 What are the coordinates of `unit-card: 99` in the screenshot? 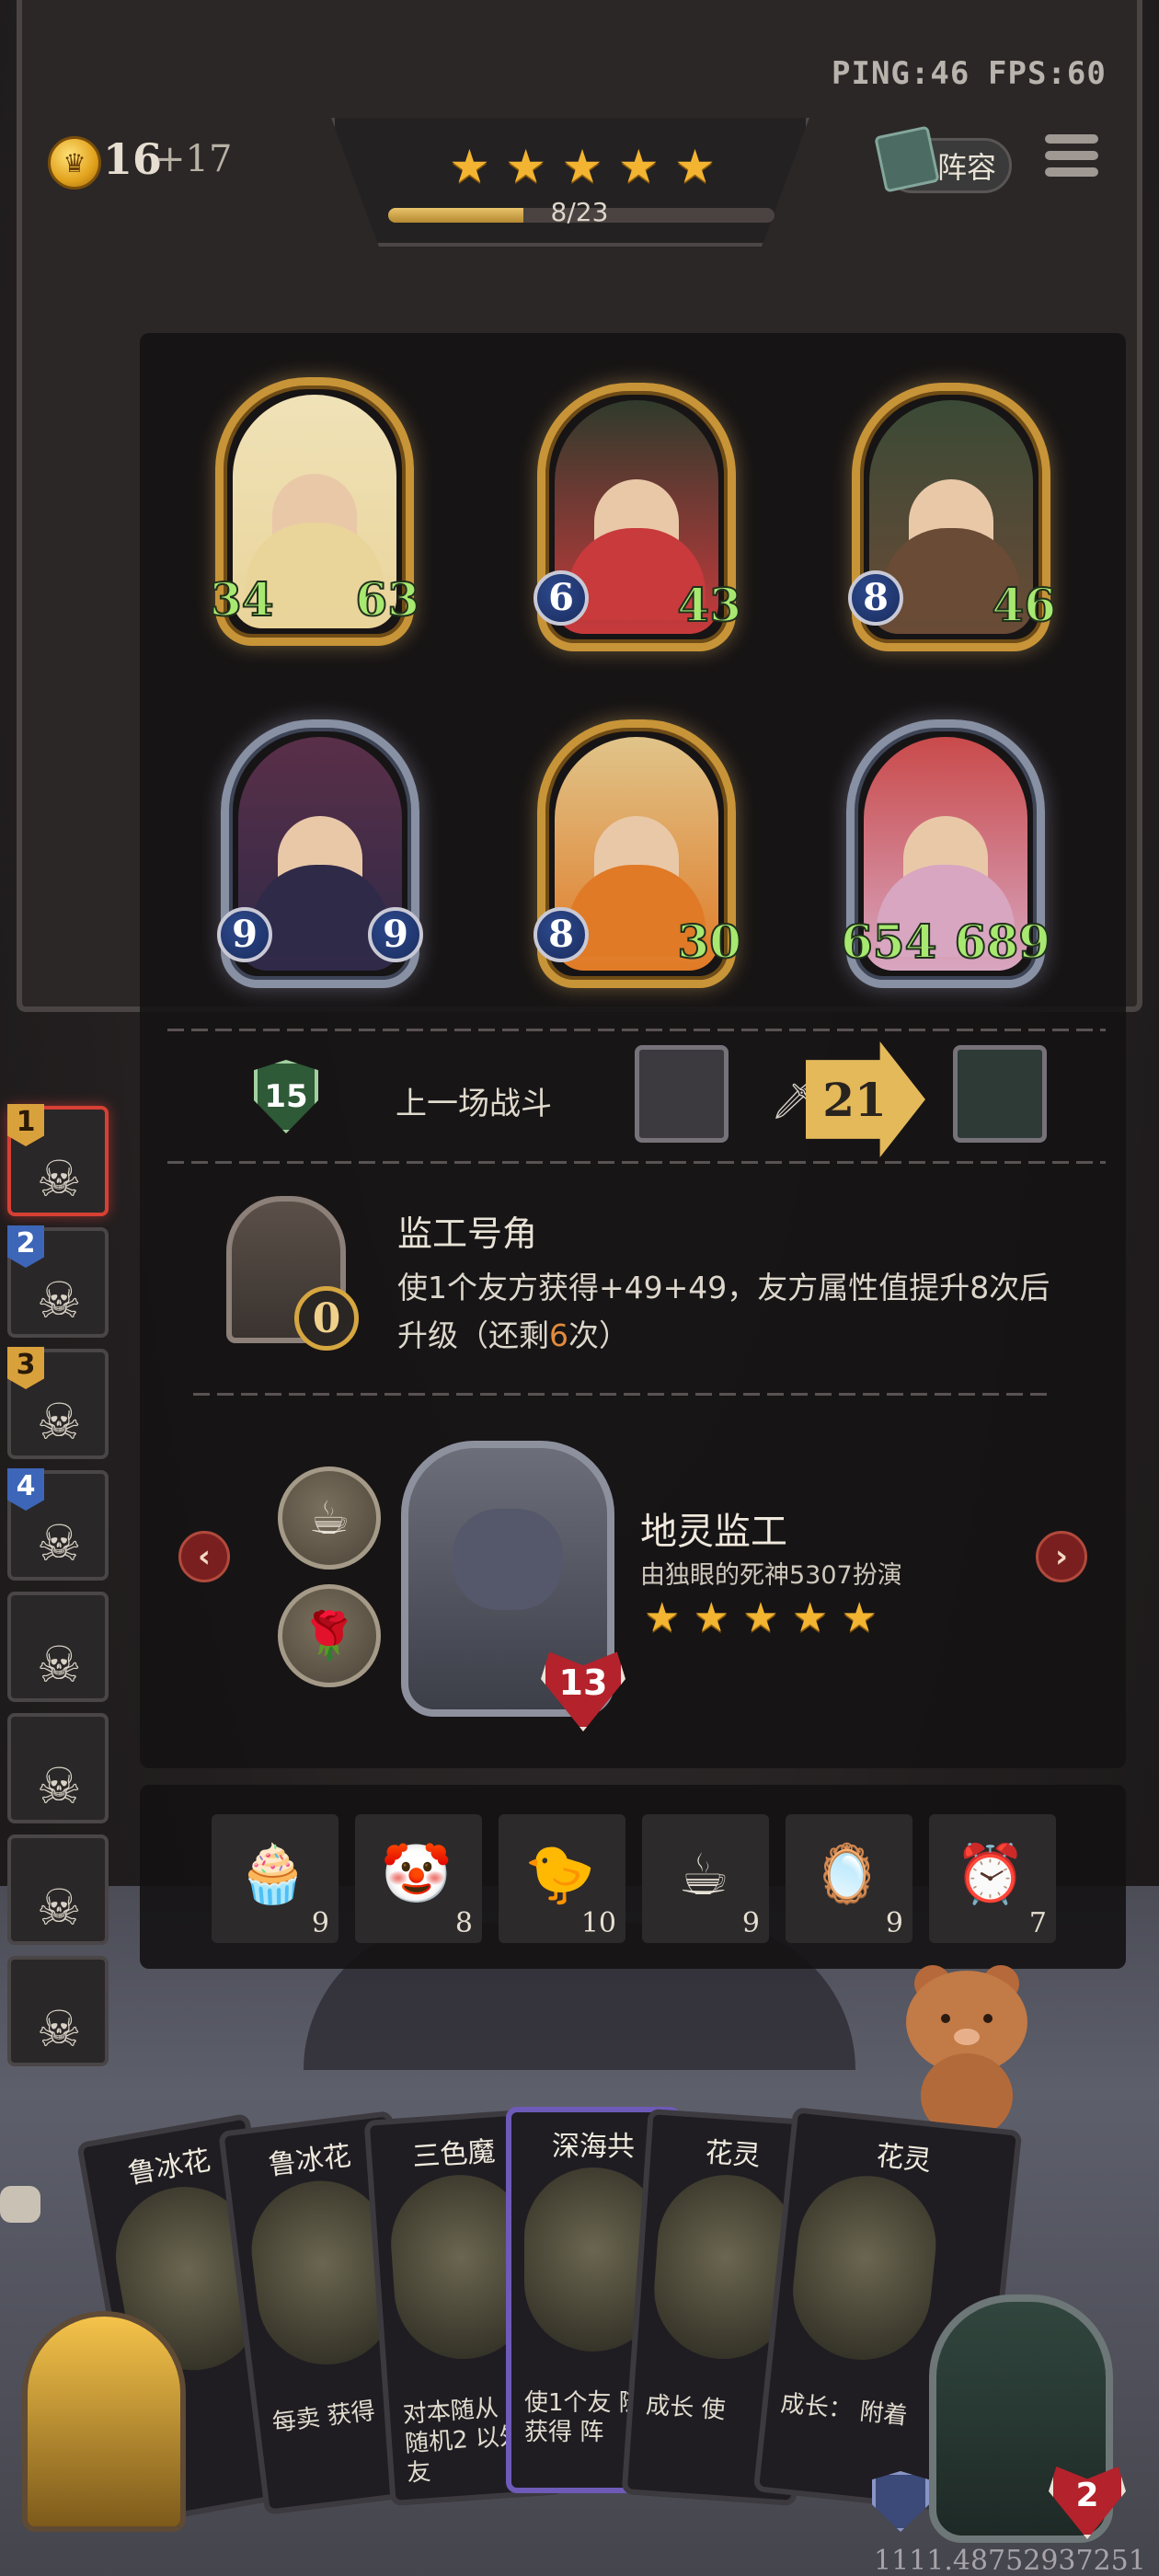 It's located at (320, 853).